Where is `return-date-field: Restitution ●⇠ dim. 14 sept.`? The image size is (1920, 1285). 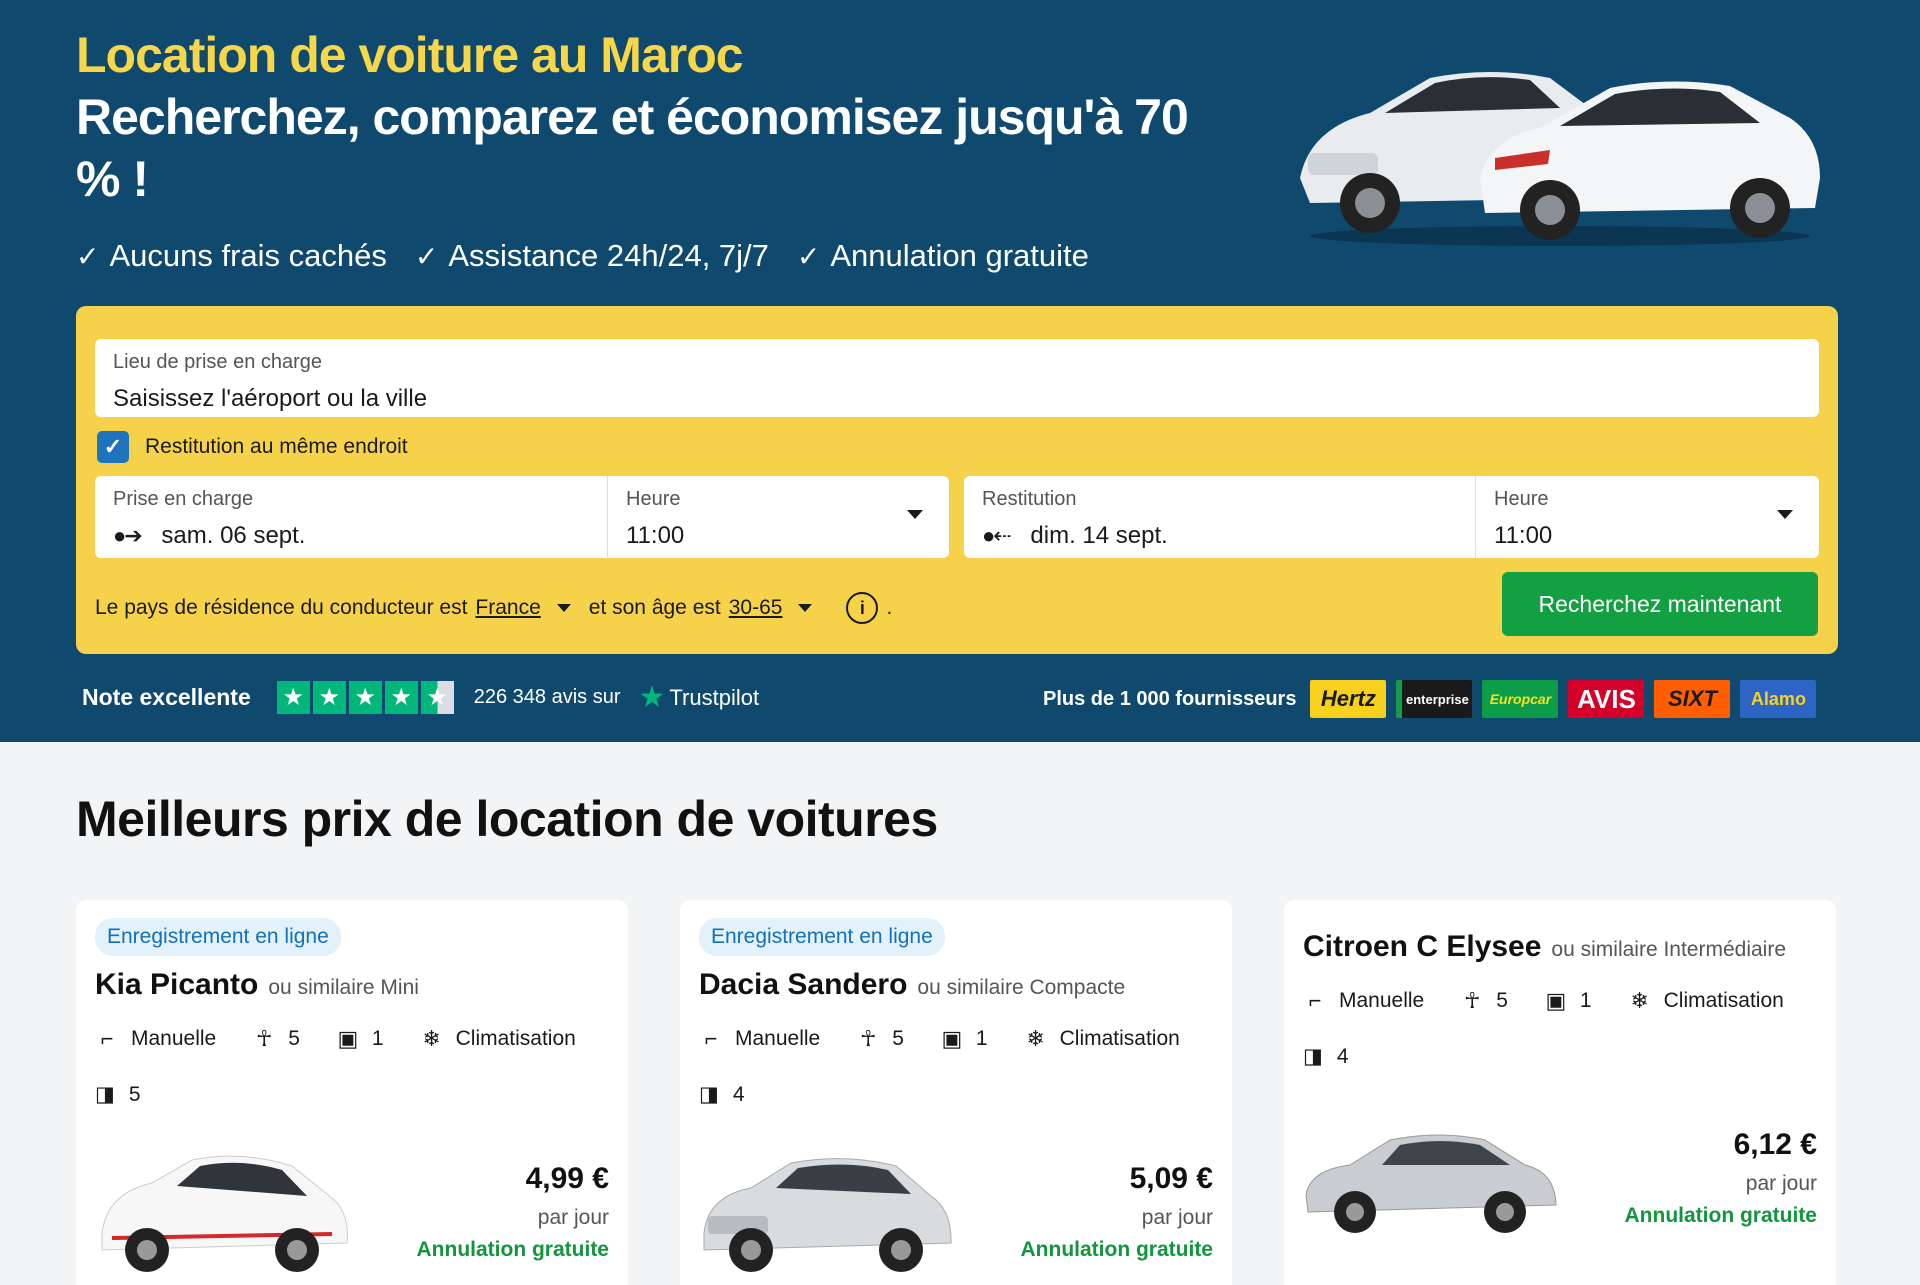
return-date-field: Restitution ●⇠ dim. 14 sept. is located at coordinates (1219, 517).